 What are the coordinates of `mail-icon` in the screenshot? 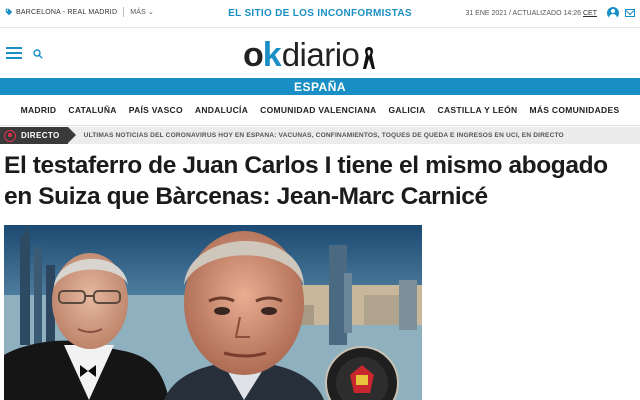 It's located at (630, 13).